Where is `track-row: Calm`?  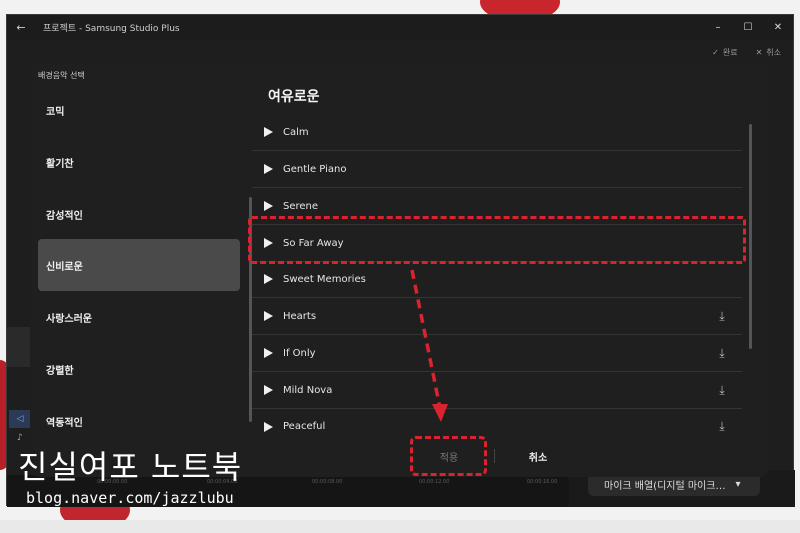 track-row: Calm is located at coordinates (497, 132).